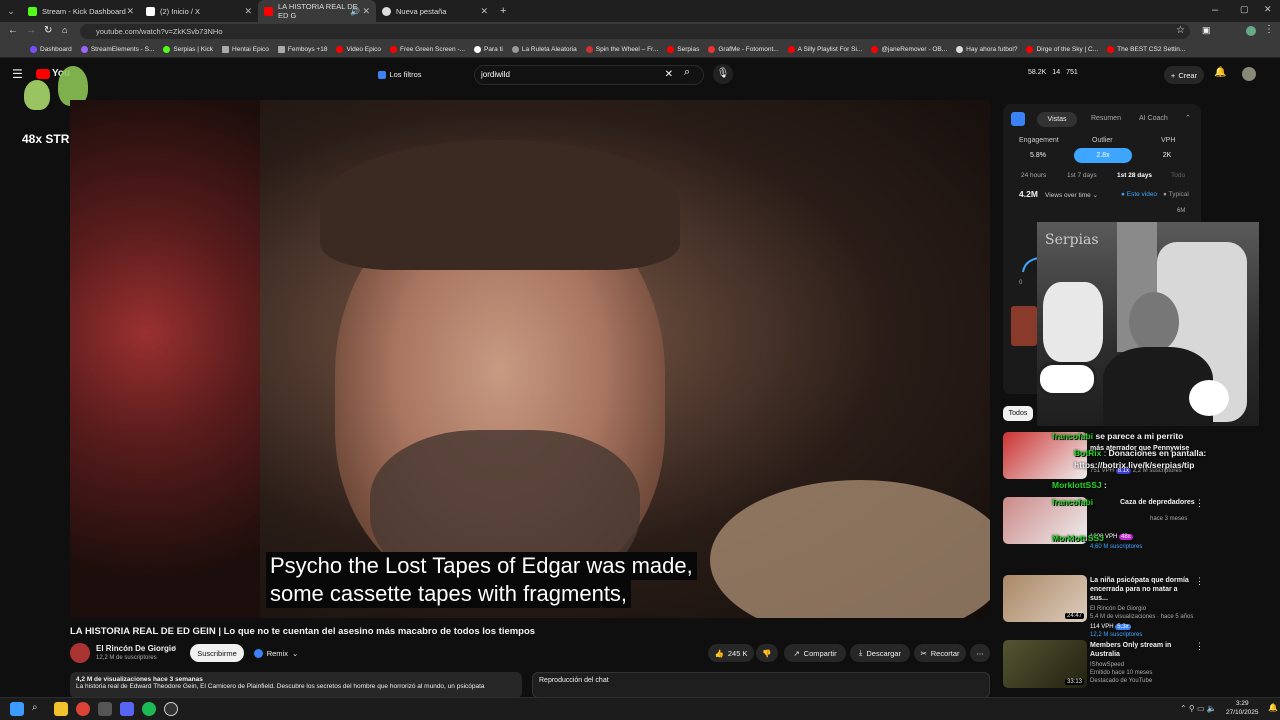 Image resolution: width=1280 pixels, height=720 pixels. What do you see at coordinates (11, 11) in the screenshot?
I see `tab-menu-icon: ⌄` at bounding box center [11, 11].